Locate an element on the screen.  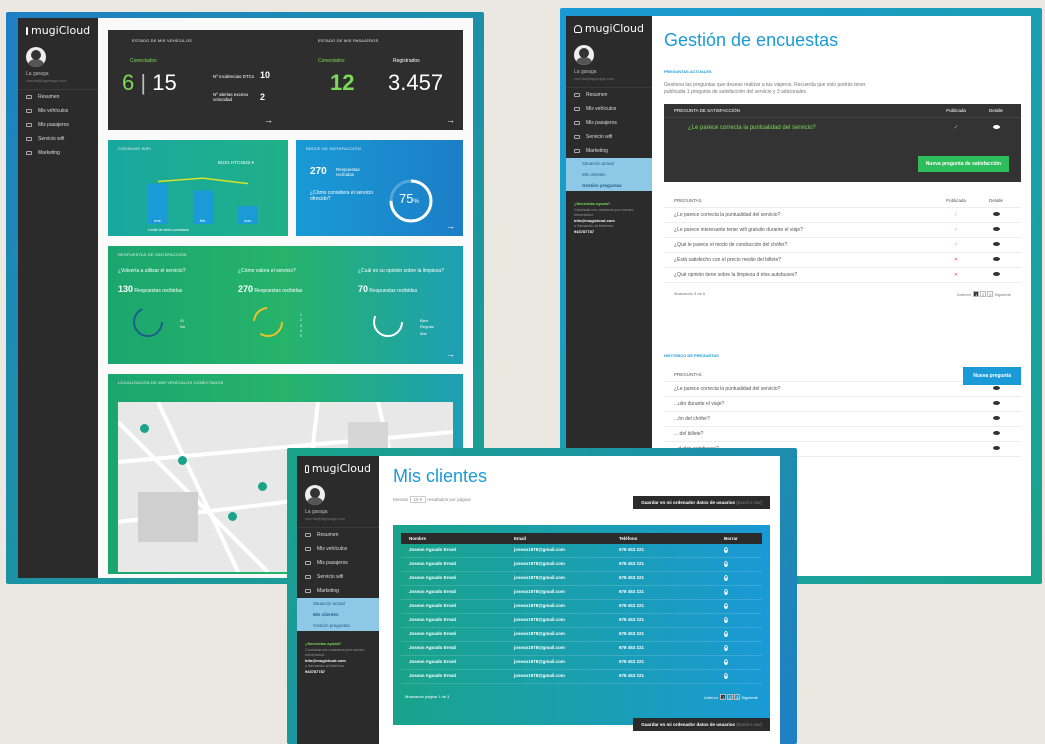
logo: mugiCloud is located at coordinates (609, 28).